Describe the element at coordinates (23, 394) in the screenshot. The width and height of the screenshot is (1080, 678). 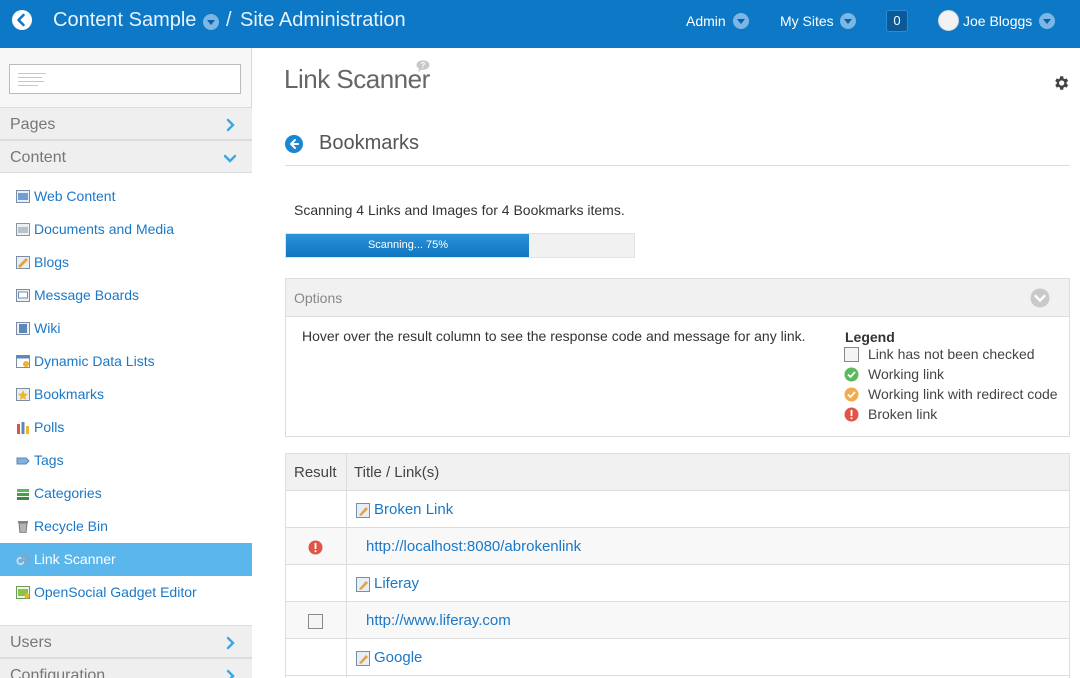
I see `bookmarks-icon` at that location.